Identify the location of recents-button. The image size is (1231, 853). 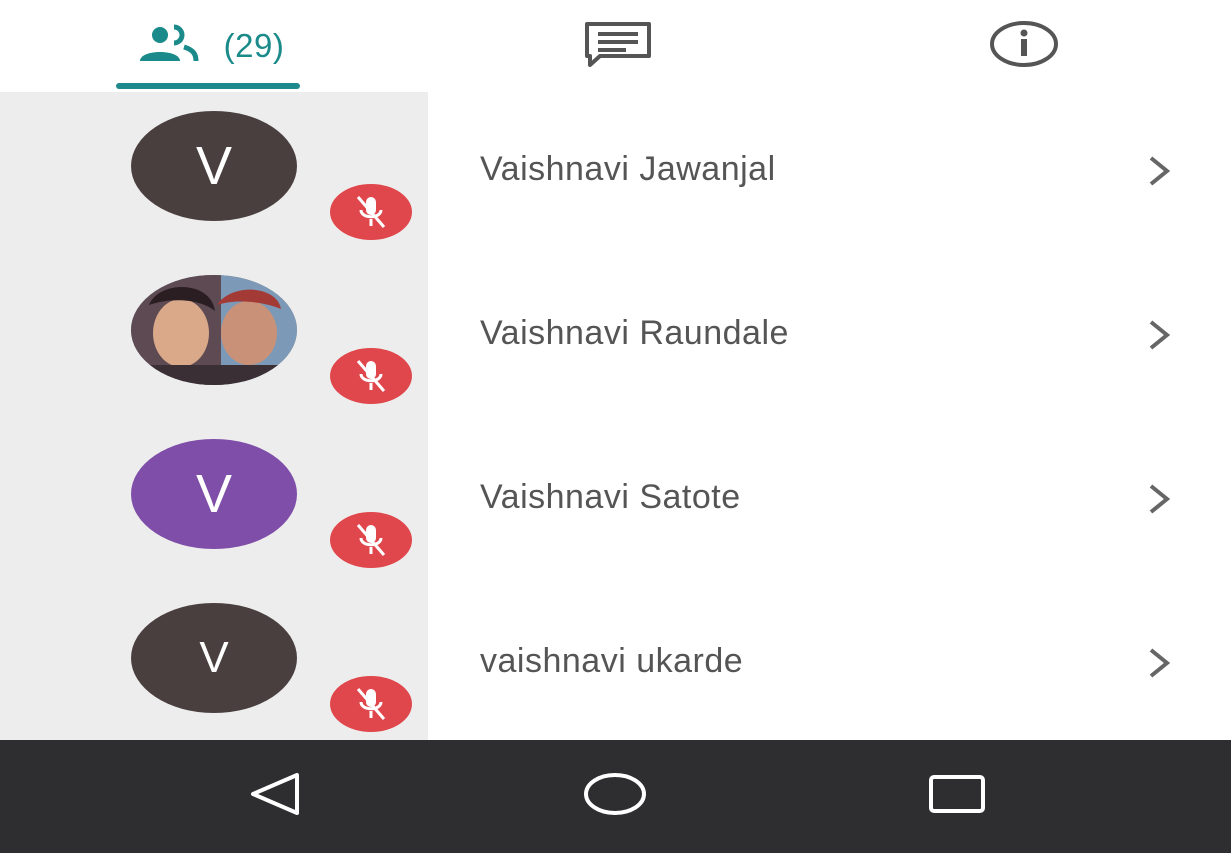
(957, 796).